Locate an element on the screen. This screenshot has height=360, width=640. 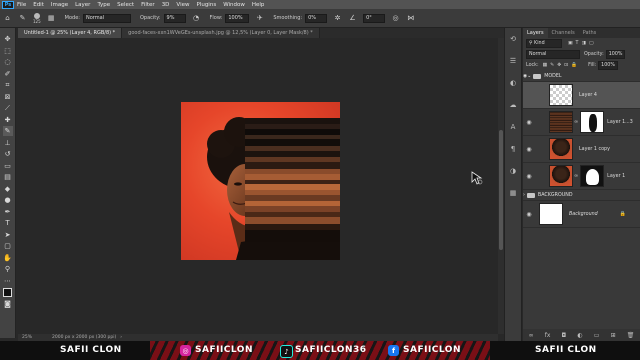
add-mask-icon: ◘ is located at coordinates (564, 335).